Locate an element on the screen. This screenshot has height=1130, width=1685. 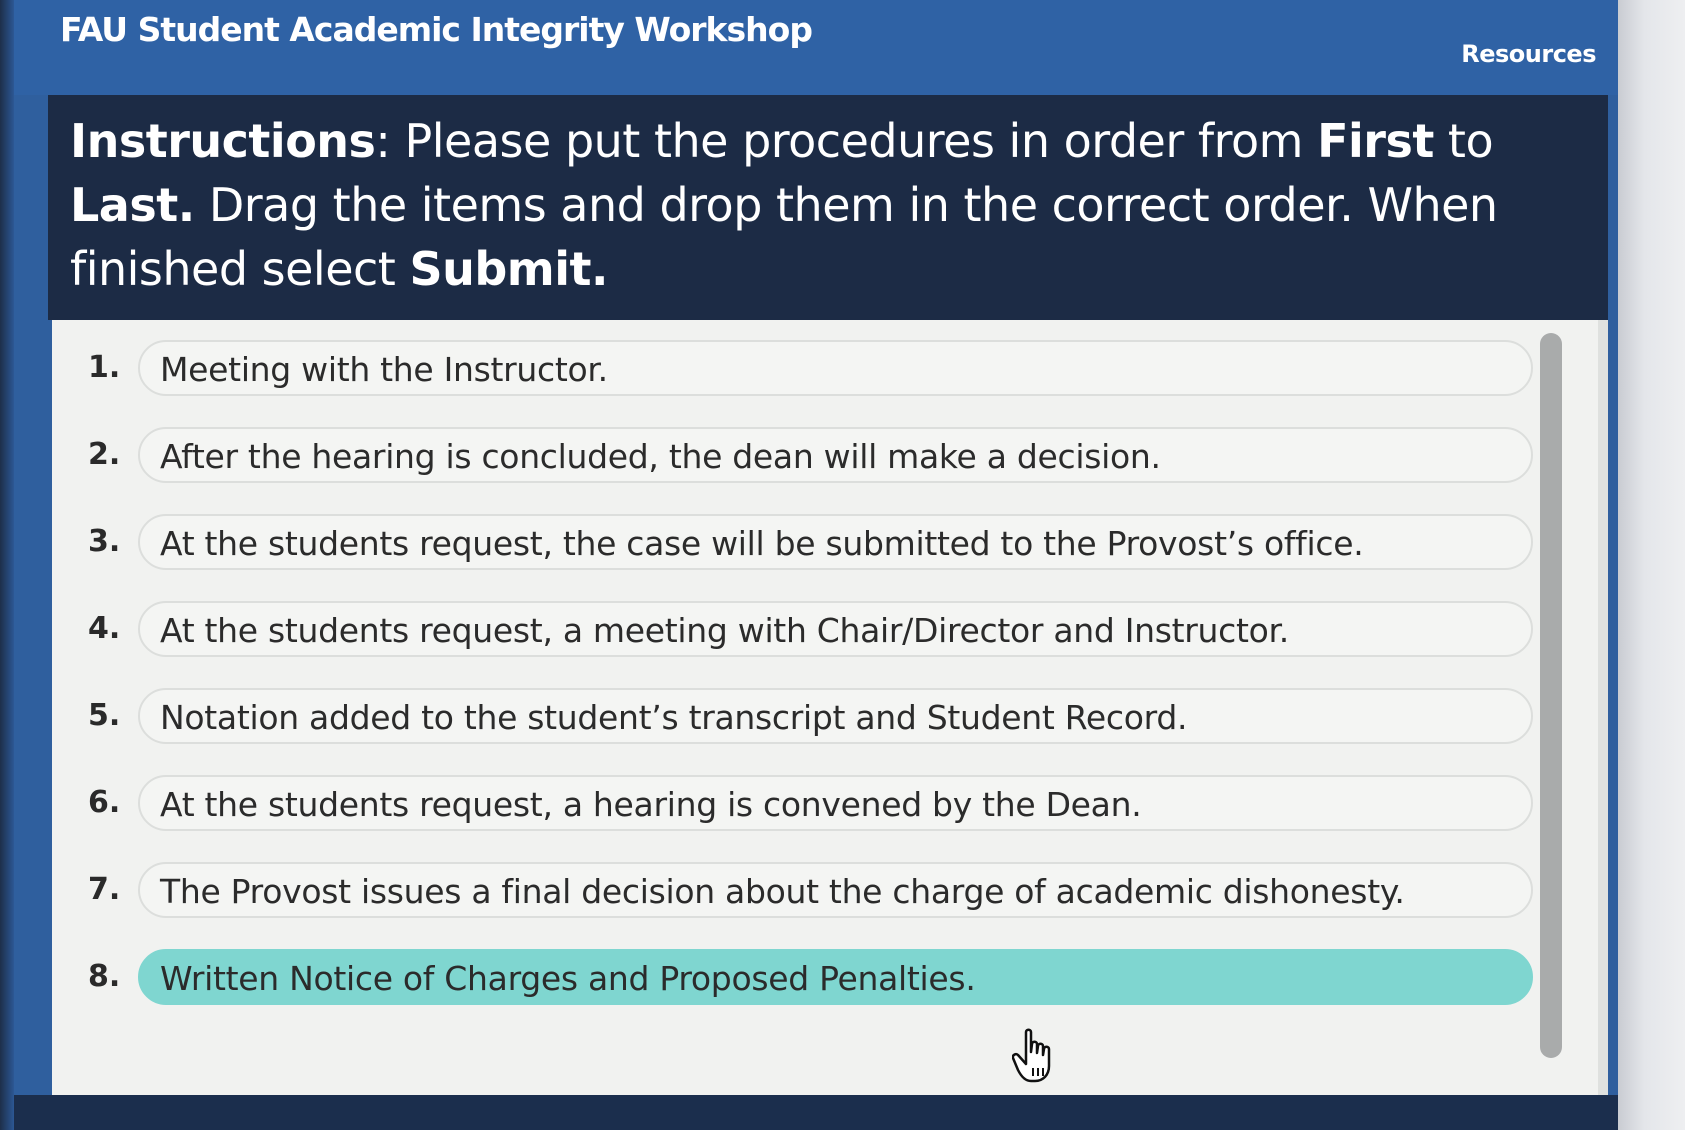
footer-band is located at coordinates (816, 1112).